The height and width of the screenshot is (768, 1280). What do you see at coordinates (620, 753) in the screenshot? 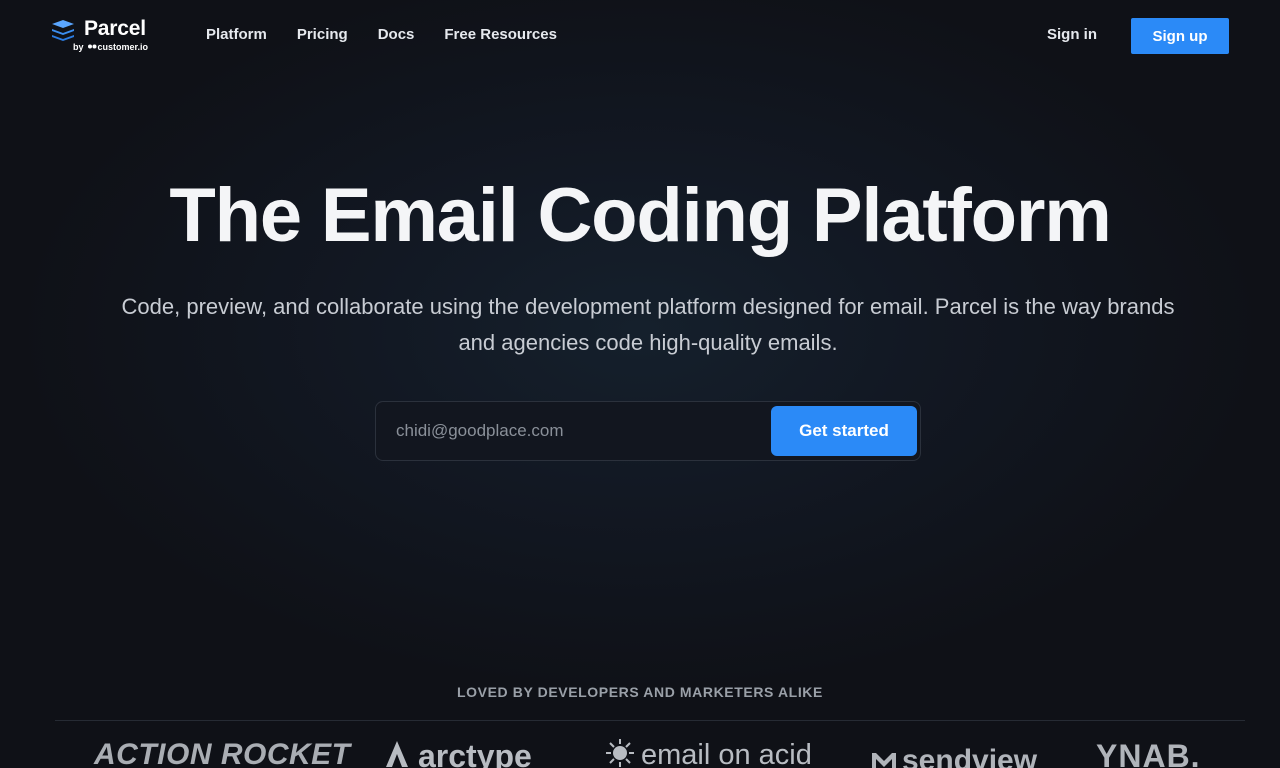
I see `email-on-acid-icon` at bounding box center [620, 753].